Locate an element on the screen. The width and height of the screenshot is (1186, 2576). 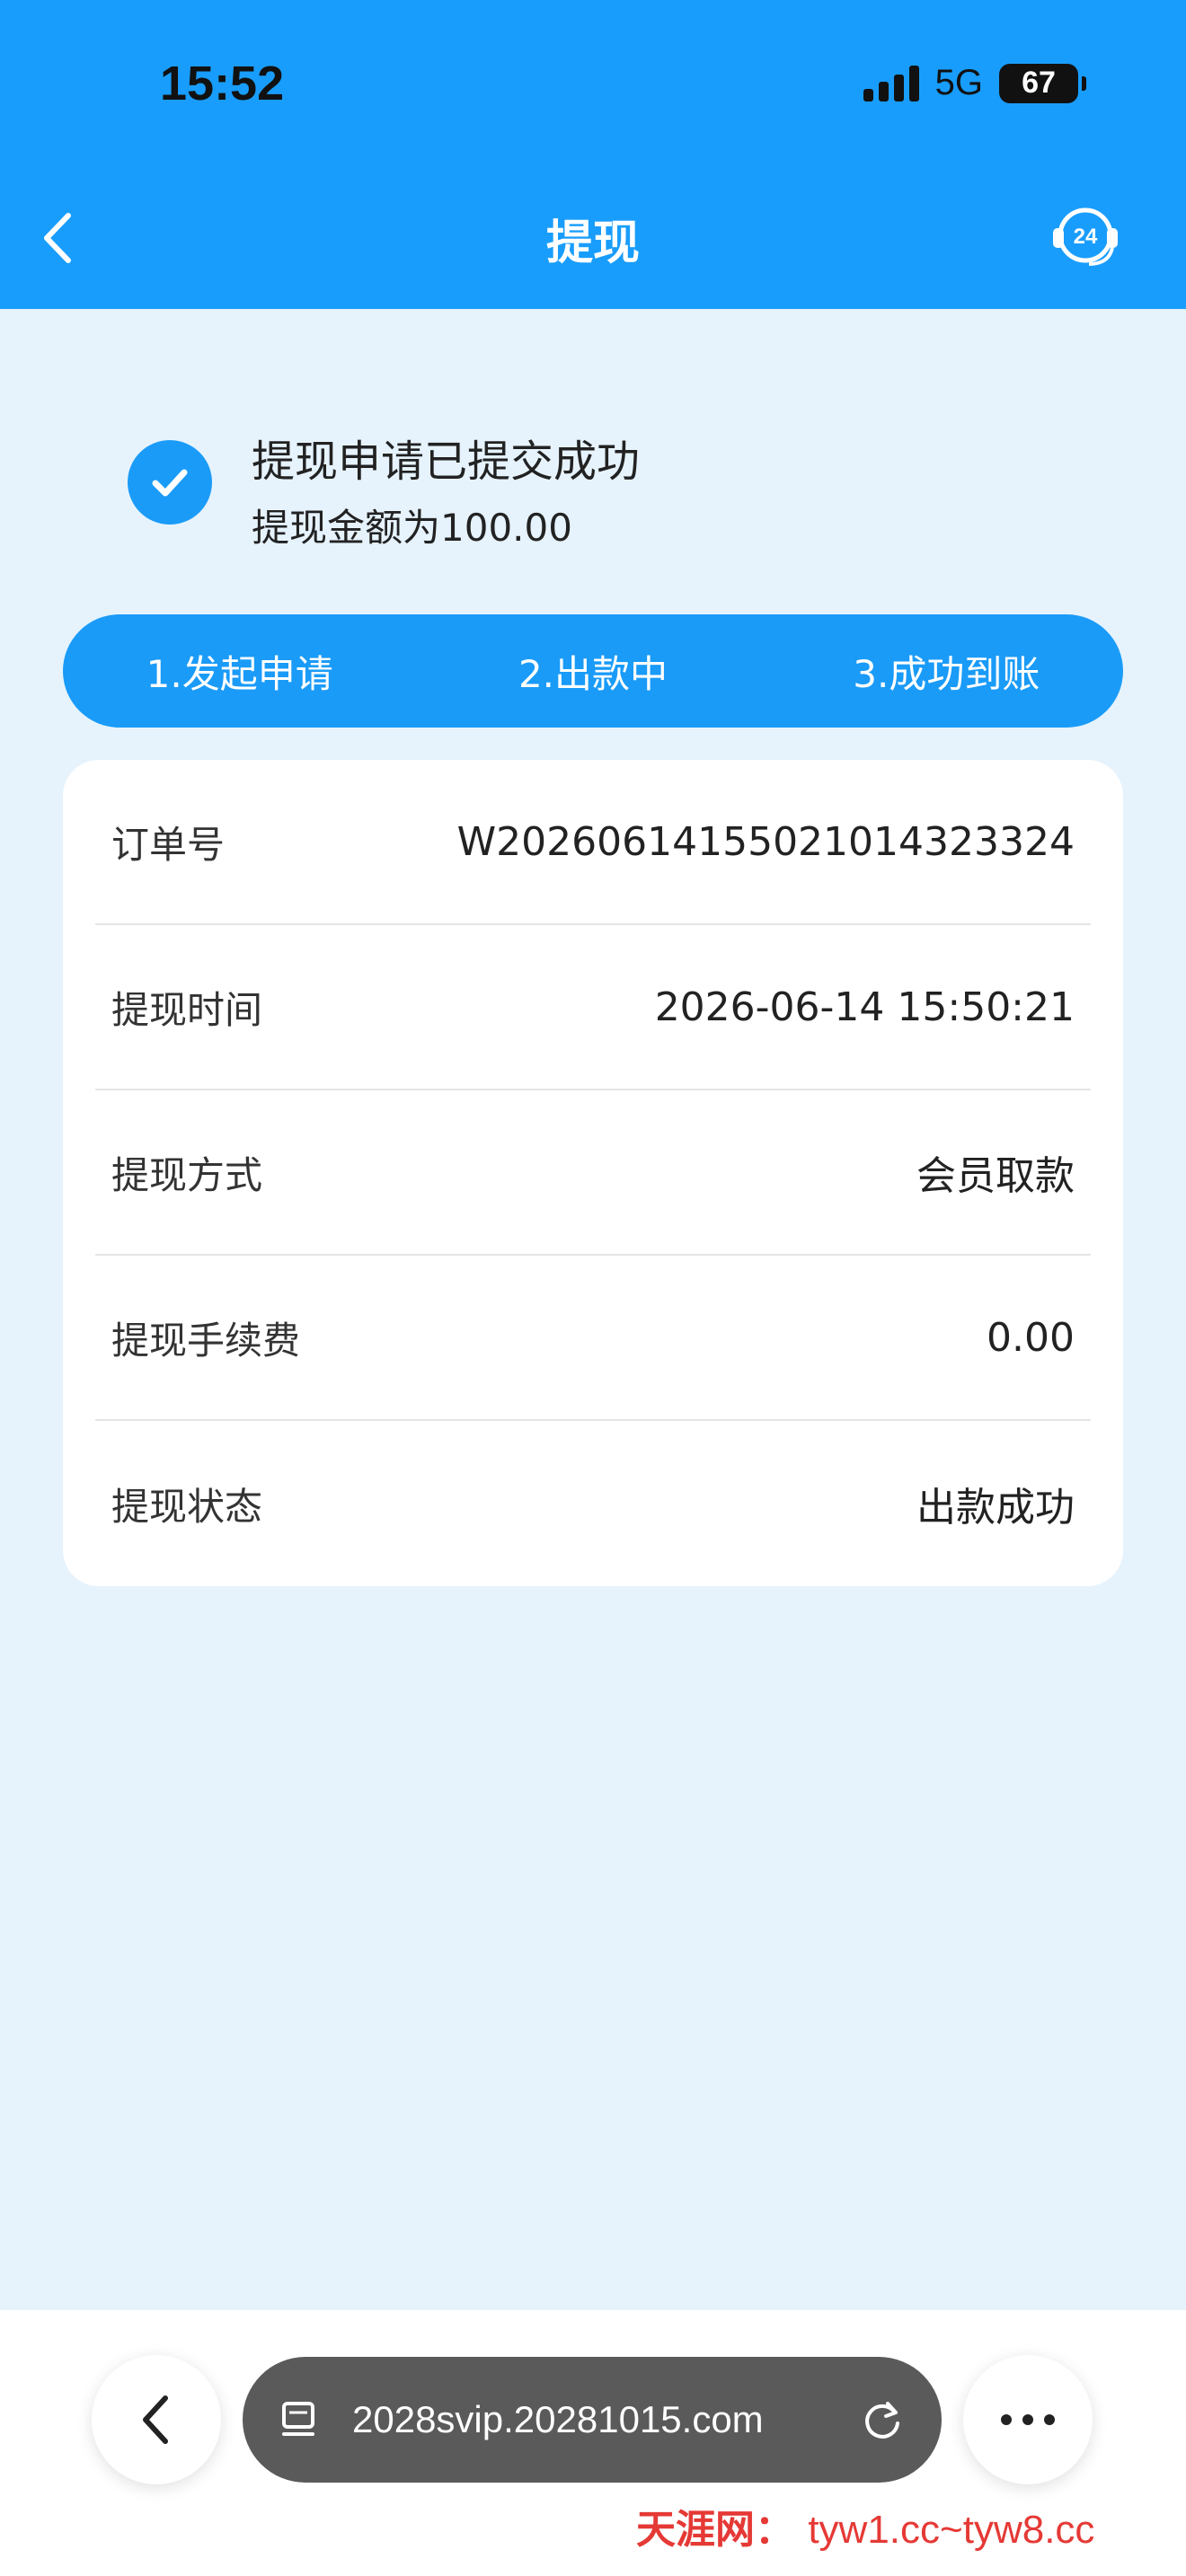
detail-label: 提现方式 is located at coordinates (187, 1174).